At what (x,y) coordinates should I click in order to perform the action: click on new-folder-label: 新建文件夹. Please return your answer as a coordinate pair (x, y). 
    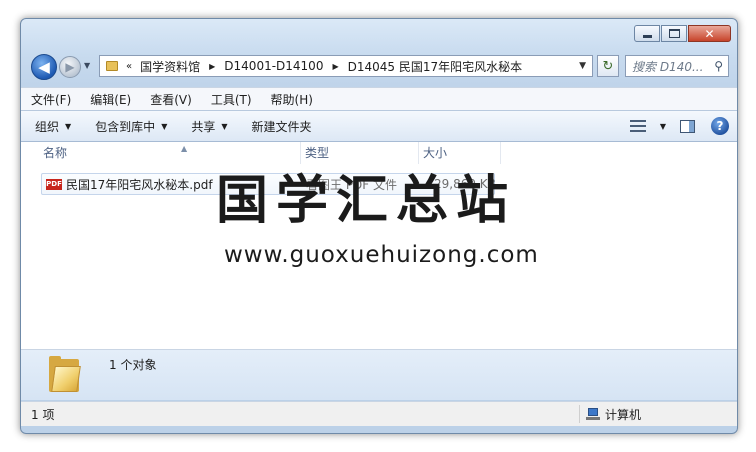
    Looking at the image, I should click on (281, 126).